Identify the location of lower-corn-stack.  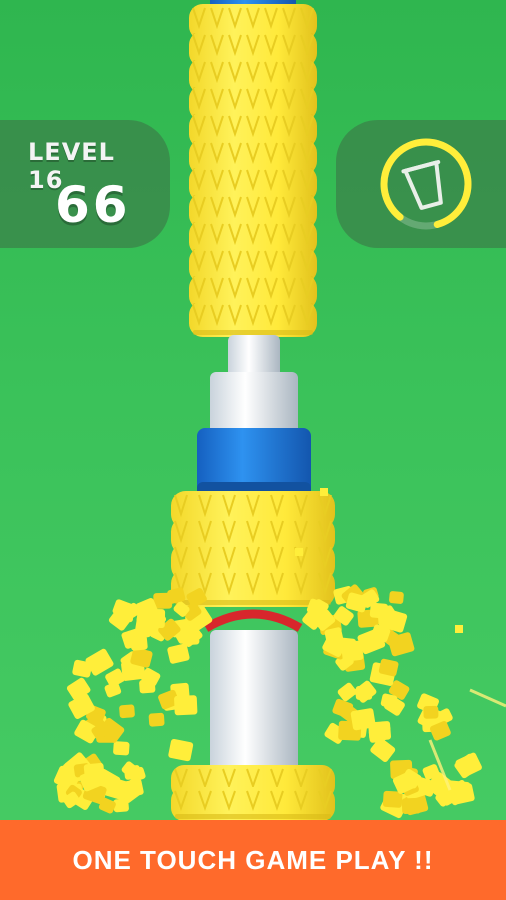
(253, 549).